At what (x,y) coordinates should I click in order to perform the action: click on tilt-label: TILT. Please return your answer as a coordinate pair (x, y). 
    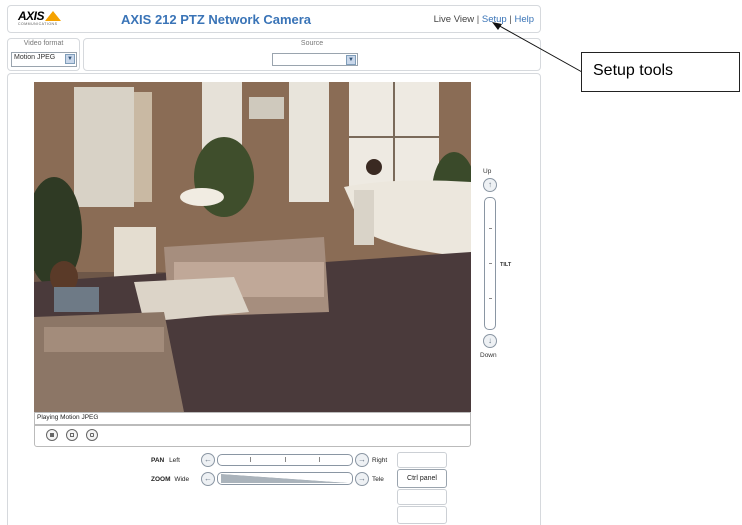
    Looking at the image, I should click on (506, 265).